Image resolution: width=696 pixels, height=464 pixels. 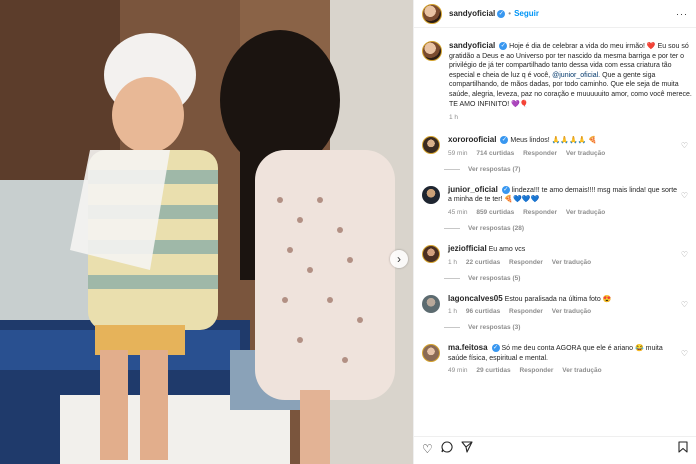 What do you see at coordinates (555, 14) in the screenshot?
I see `post-header: sandyoficial ✓ • Seguir ···` at bounding box center [555, 14].